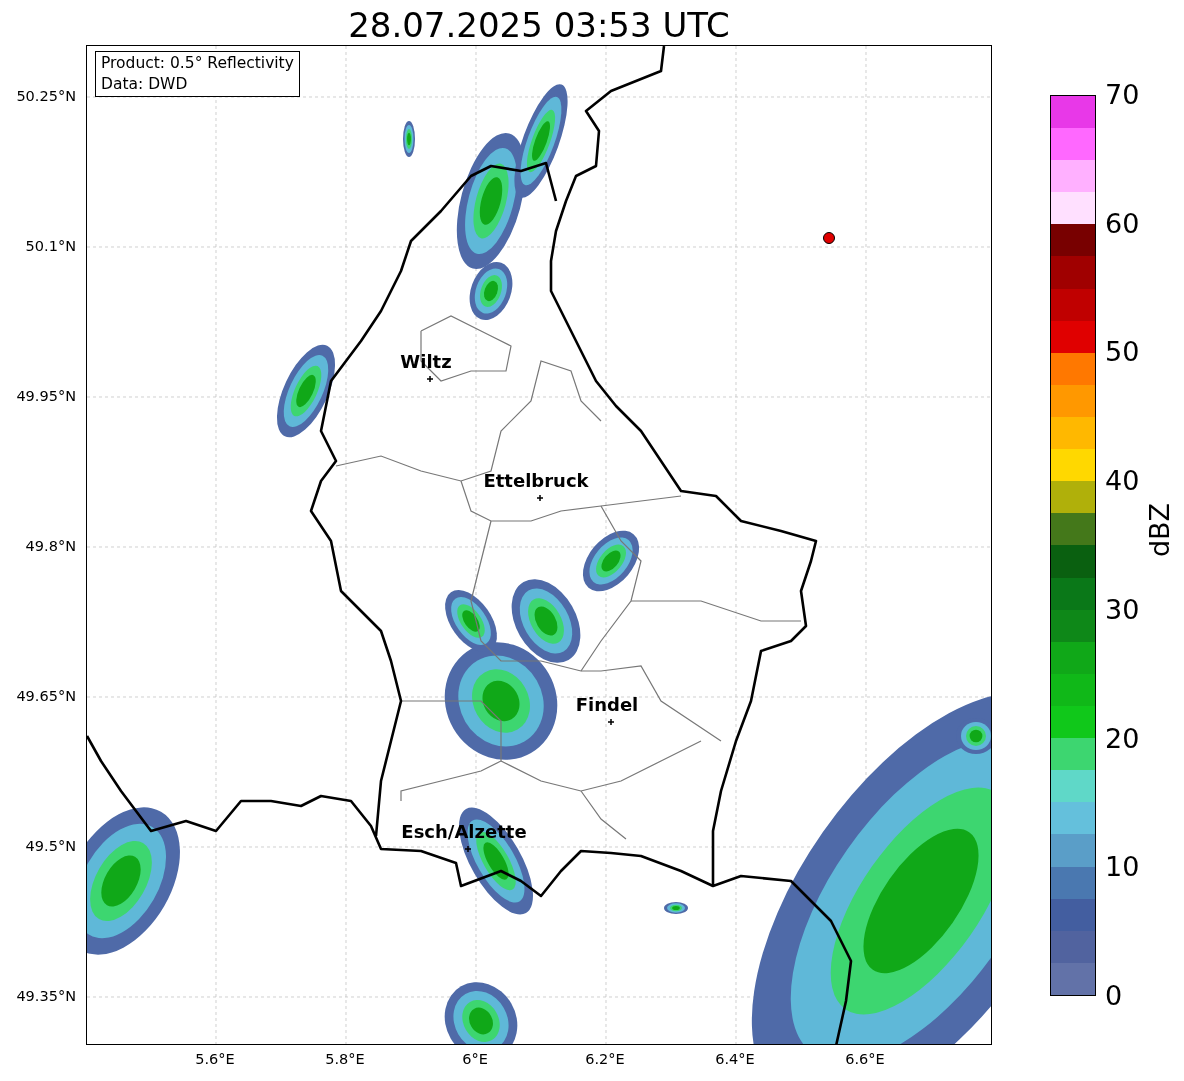 The image size is (1184, 1081). Describe the element at coordinates (1122, 609) in the screenshot. I see `colorbar-tick-label: 30` at that location.